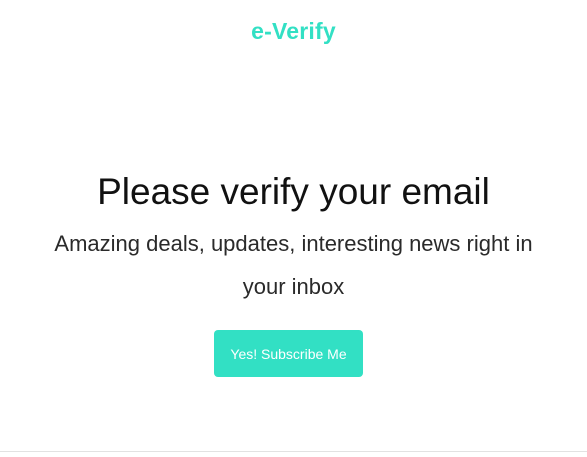  What do you see at coordinates (293, 31) in the screenshot?
I see `brand-logo-text: e-Verify` at bounding box center [293, 31].